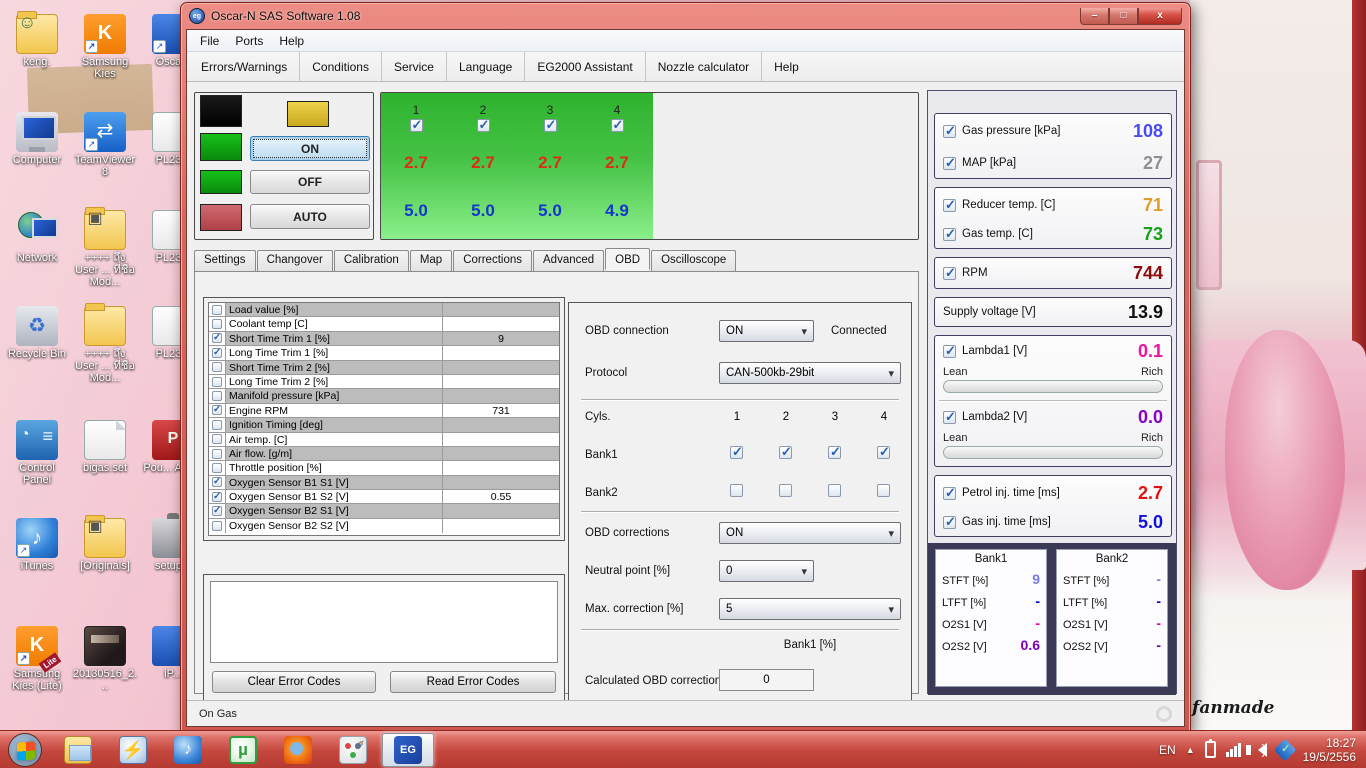 Image resolution: width=1366 pixels, height=768 pixels. I want to click on injector-2-checkbox, so click(483, 125).